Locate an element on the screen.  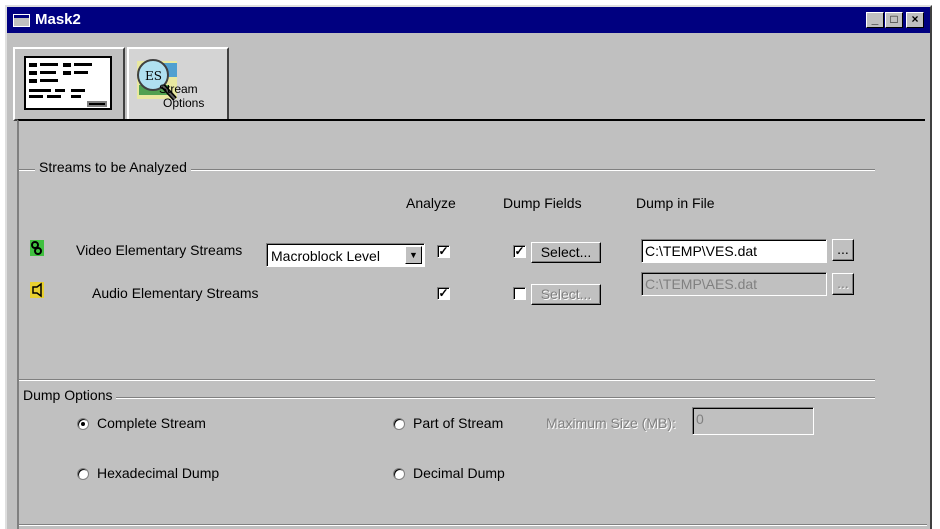
dump-in-file-header: Dump in File is located at coordinates (675, 203).